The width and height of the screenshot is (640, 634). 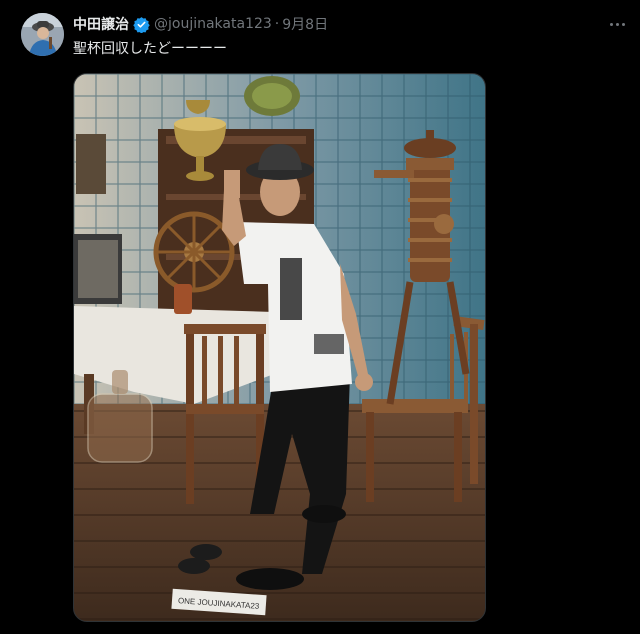 I want to click on author-avatar, so click(x=42, y=34).